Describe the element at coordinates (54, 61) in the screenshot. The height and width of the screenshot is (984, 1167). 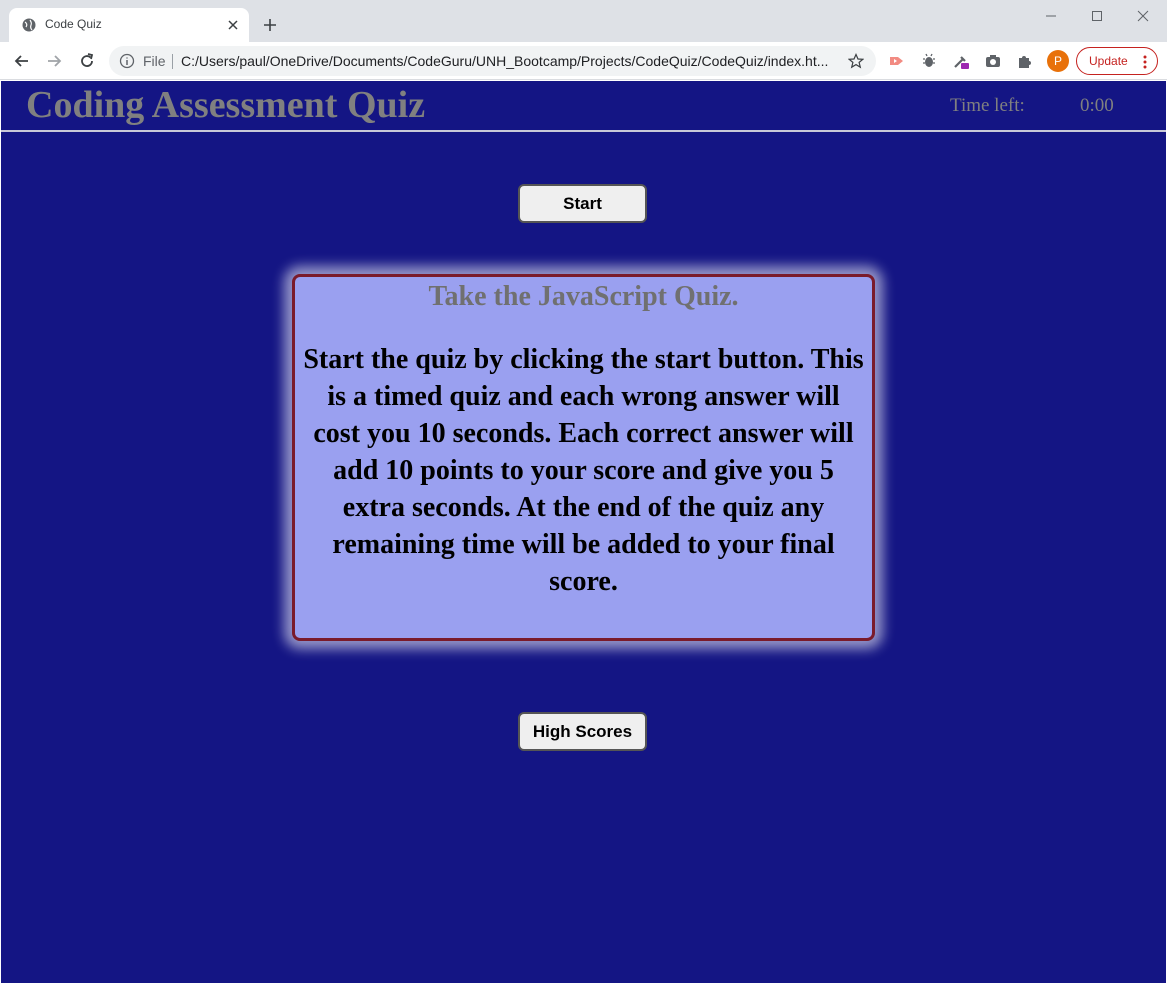
I see `forward-icon` at that location.